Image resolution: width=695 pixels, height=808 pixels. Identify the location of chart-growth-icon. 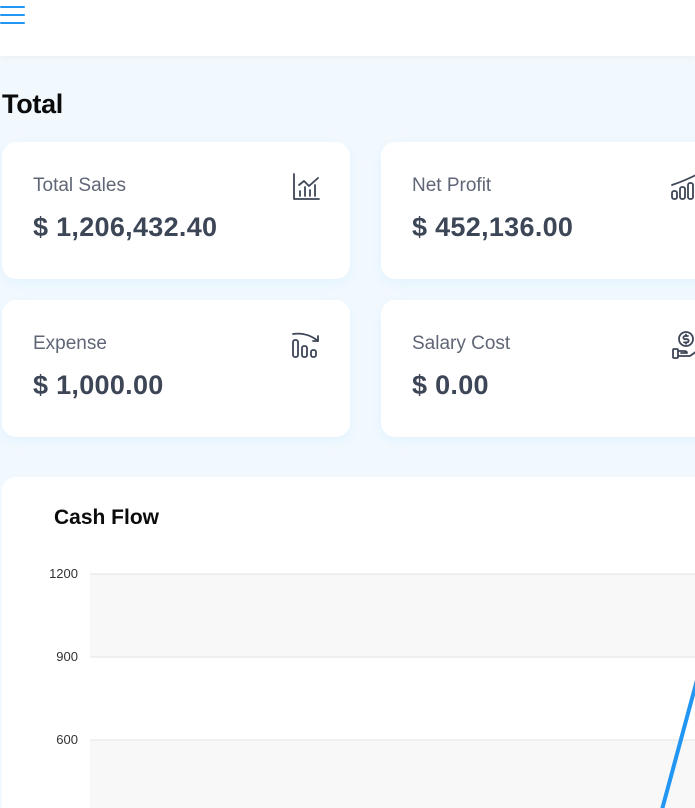
(306, 186).